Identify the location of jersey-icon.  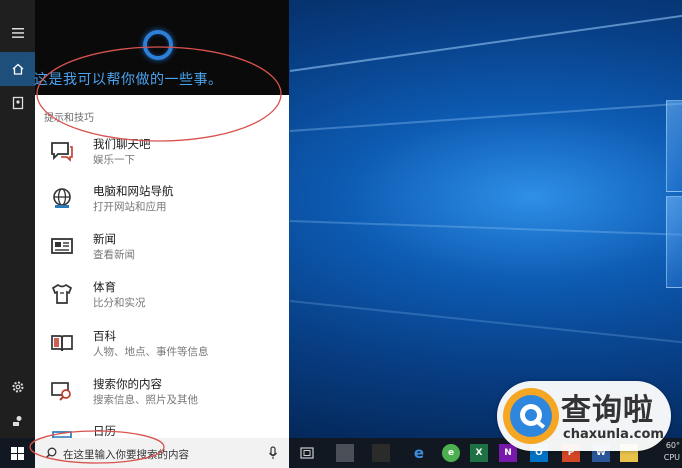
(62, 293).